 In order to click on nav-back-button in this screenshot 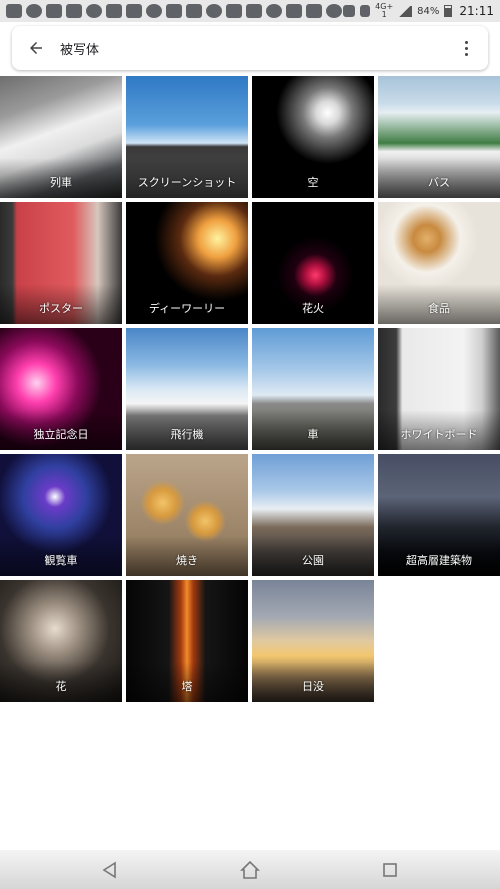, I will do `click(110, 870)`.